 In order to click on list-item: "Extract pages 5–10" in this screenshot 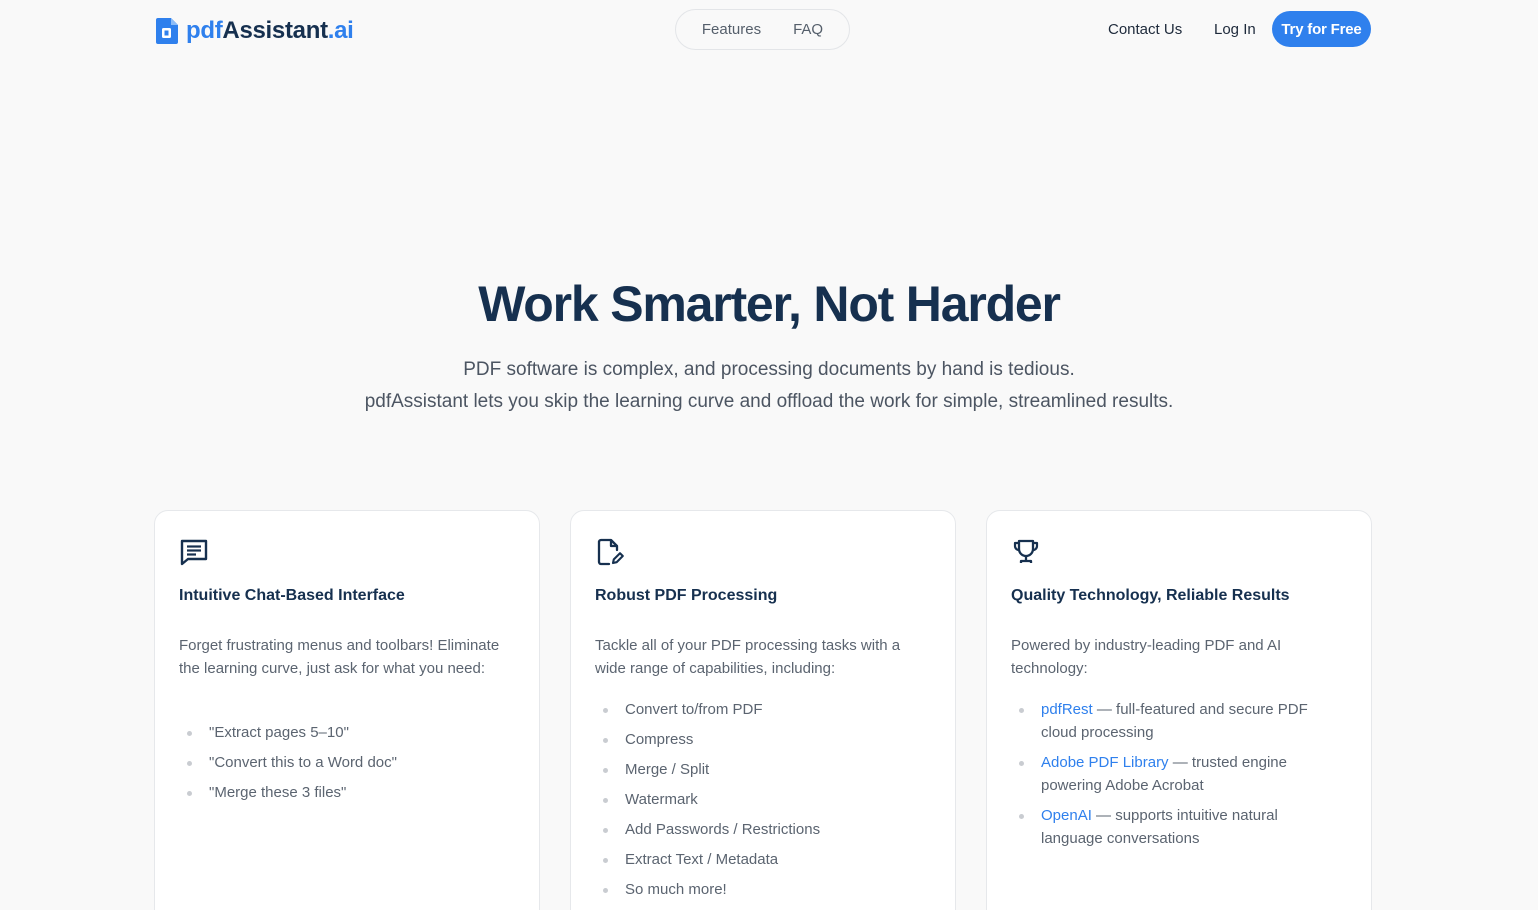, I will do `click(344, 732)`.